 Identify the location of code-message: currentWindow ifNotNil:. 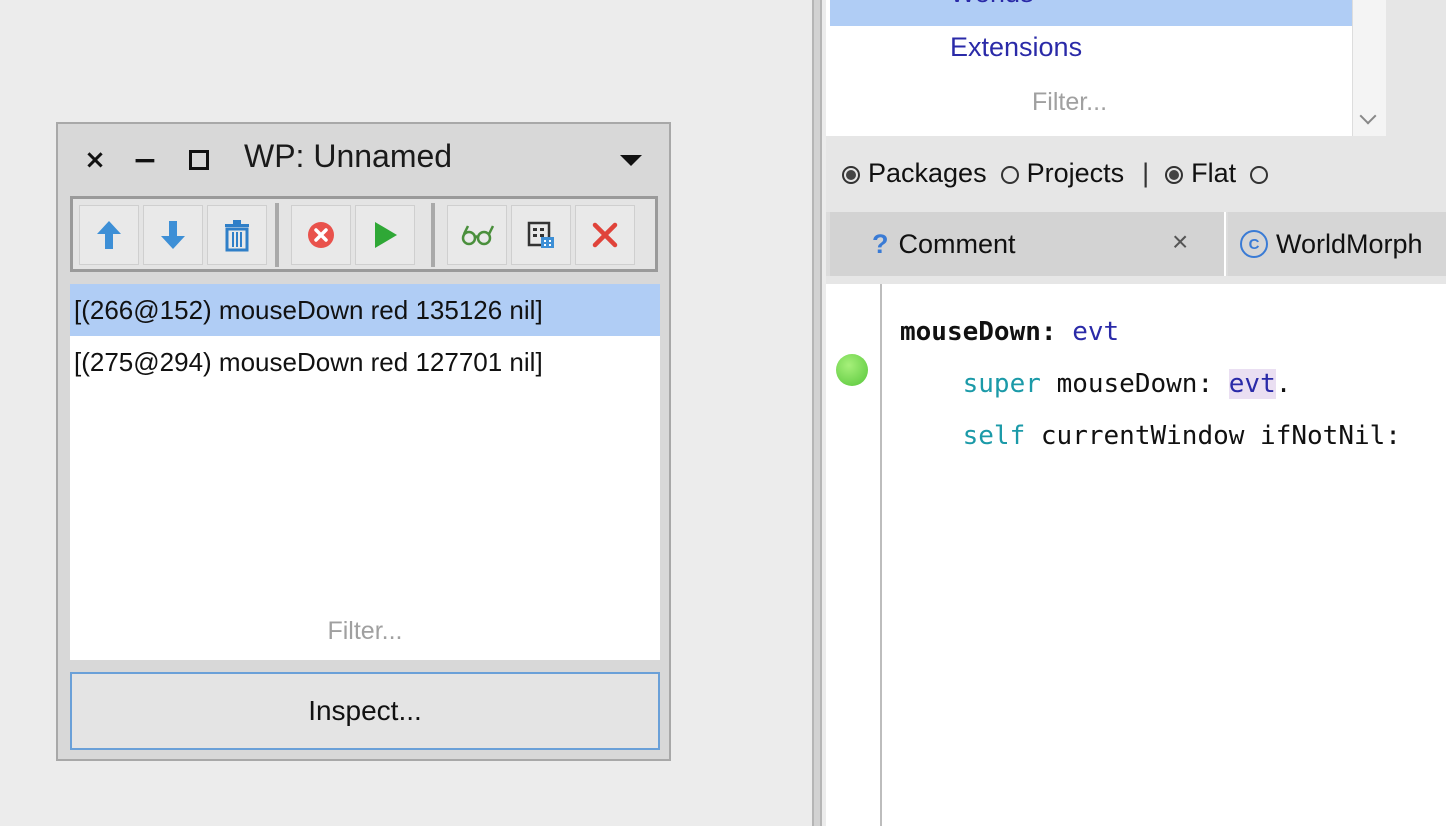
(1220, 436).